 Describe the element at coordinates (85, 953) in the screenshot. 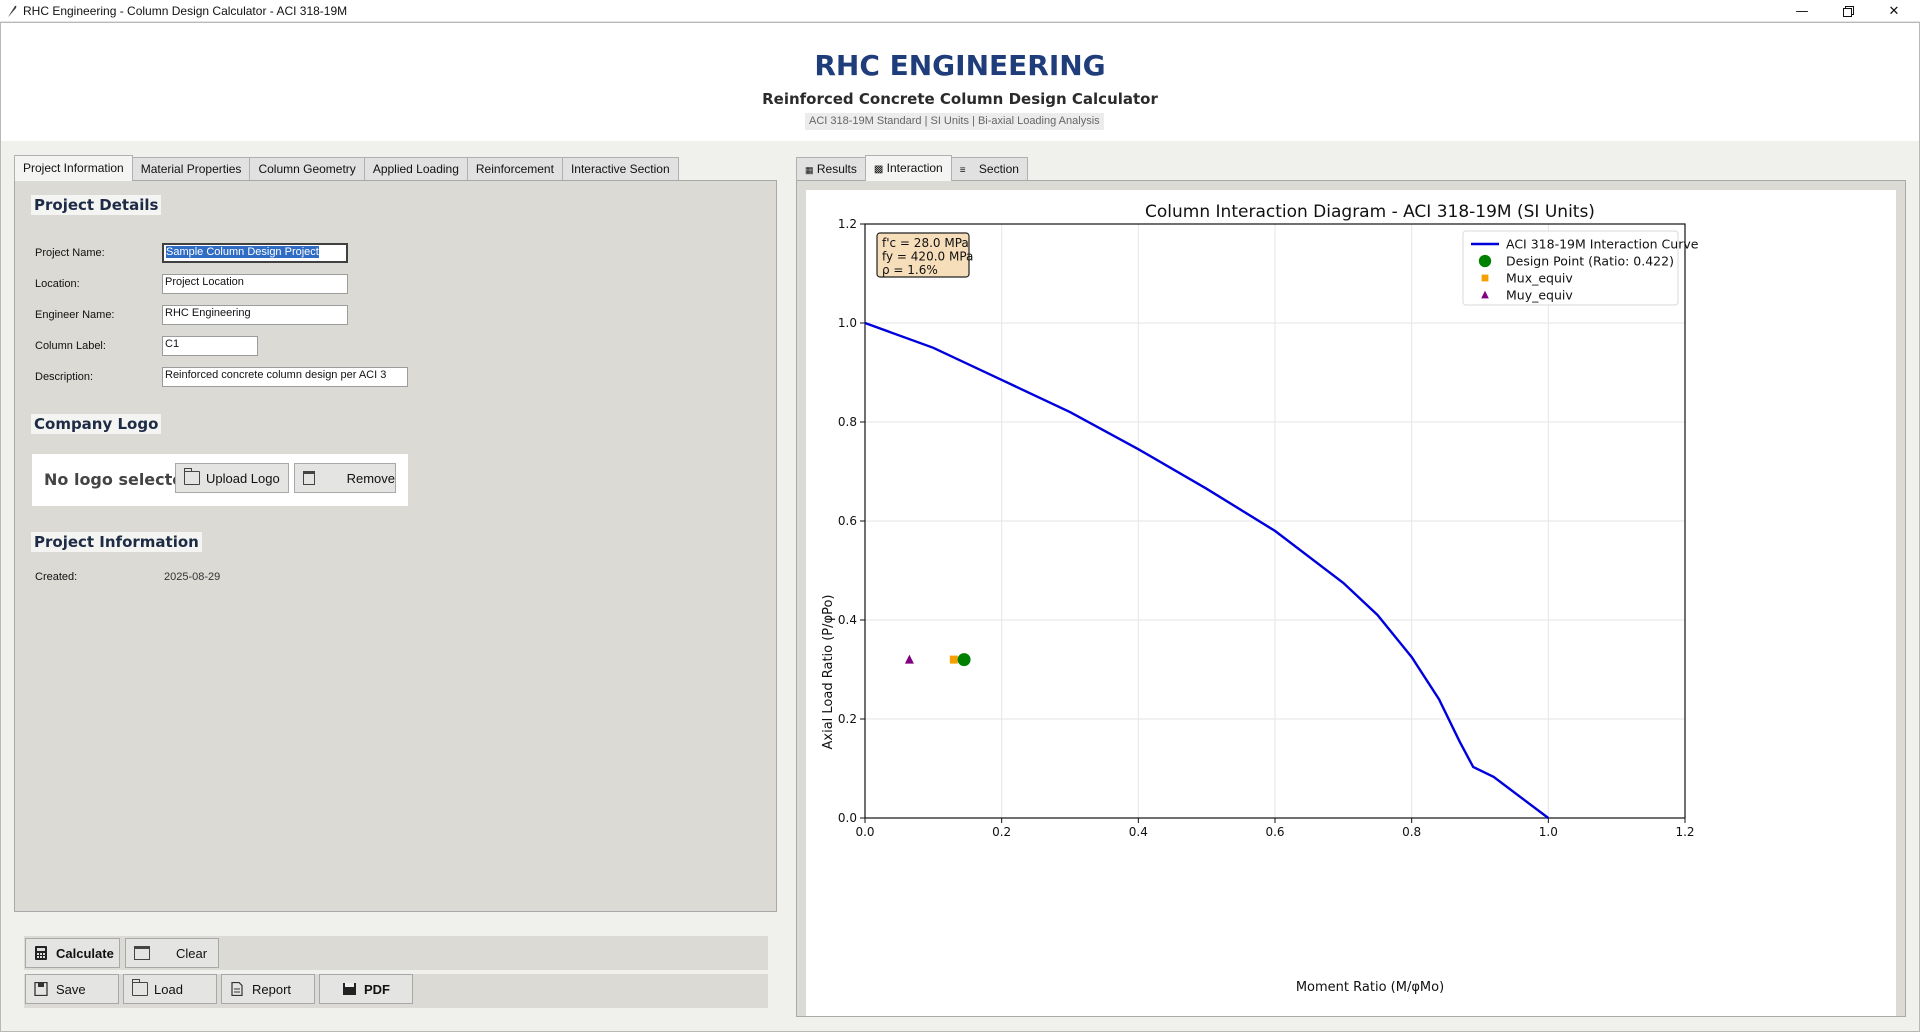

I see `calculate-label: Calculate` at that location.